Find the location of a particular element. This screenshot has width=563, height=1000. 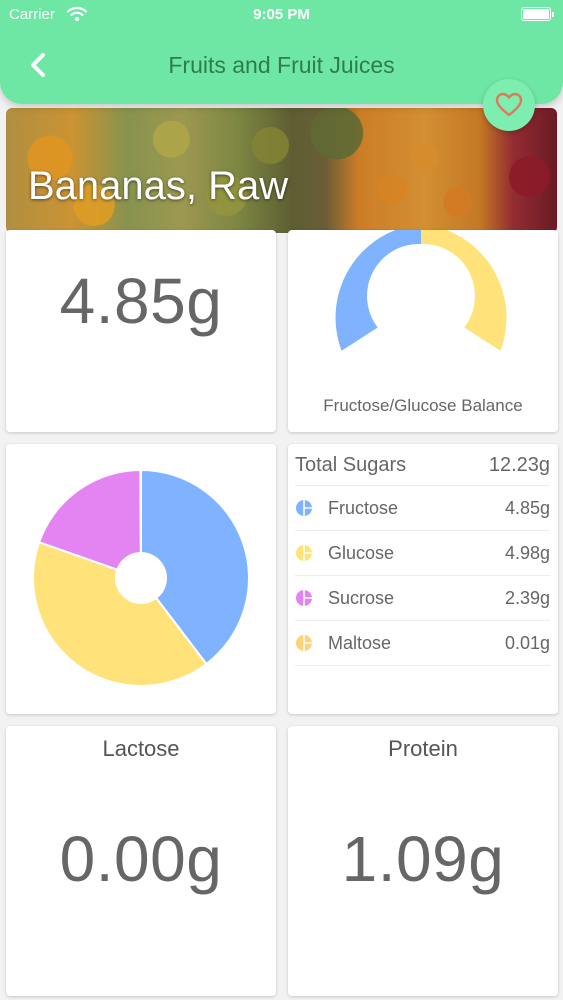

sugar-row-fructose: Fructose 4.85g is located at coordinates (422, 508).